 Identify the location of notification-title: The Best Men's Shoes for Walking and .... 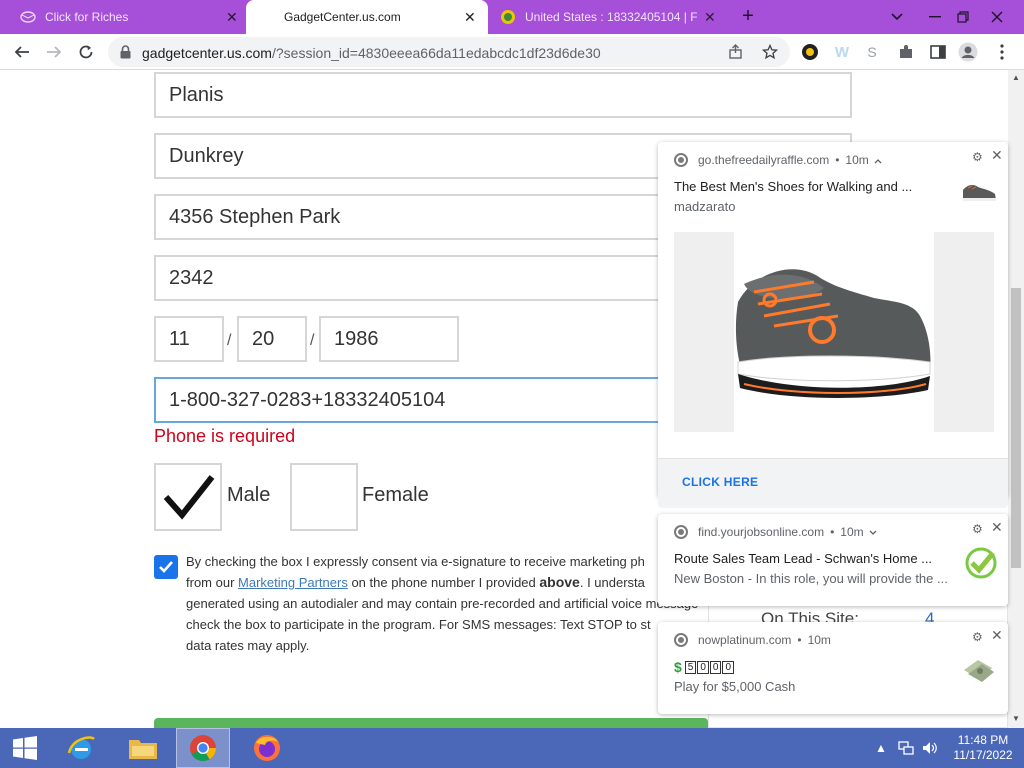
(793, 186).